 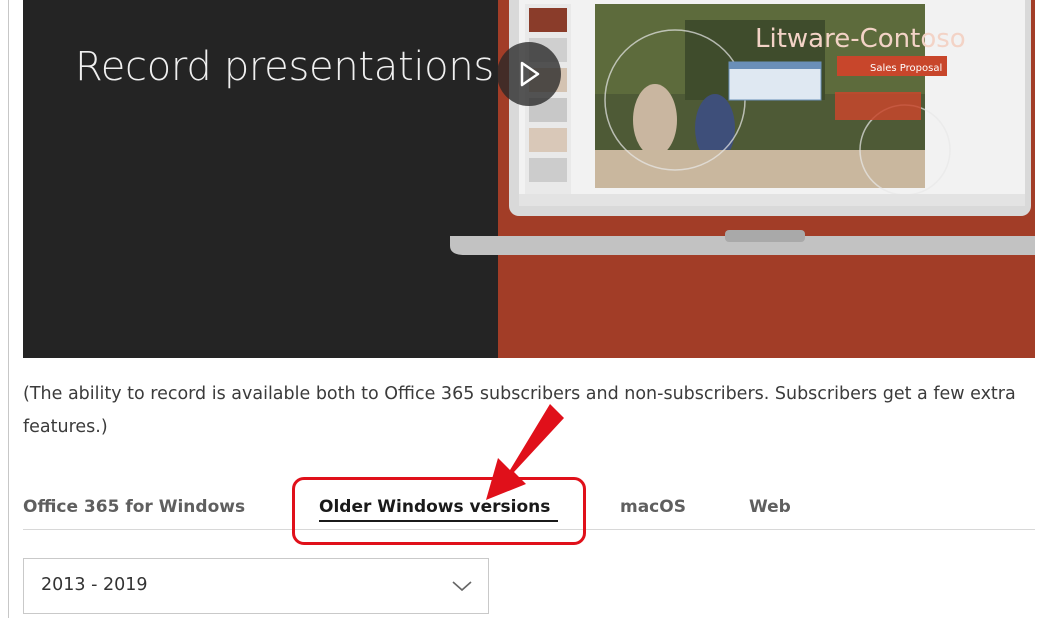 What do you see at coordinates (462, 586) in the screenshot?
I see `chevron-down-icon` at bounding box center [462, 586].